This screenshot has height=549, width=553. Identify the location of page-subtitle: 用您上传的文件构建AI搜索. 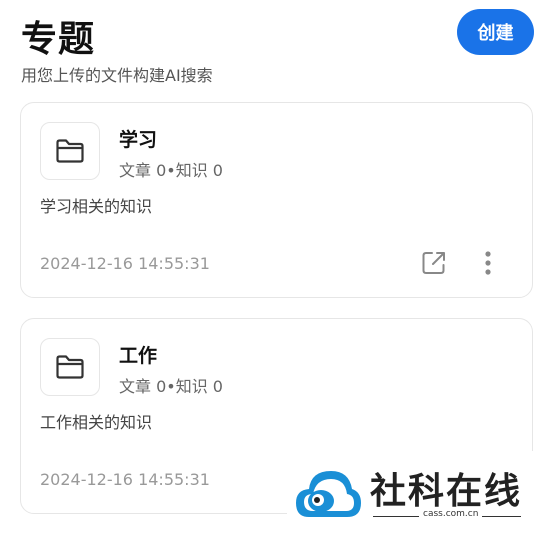
(117, 75).